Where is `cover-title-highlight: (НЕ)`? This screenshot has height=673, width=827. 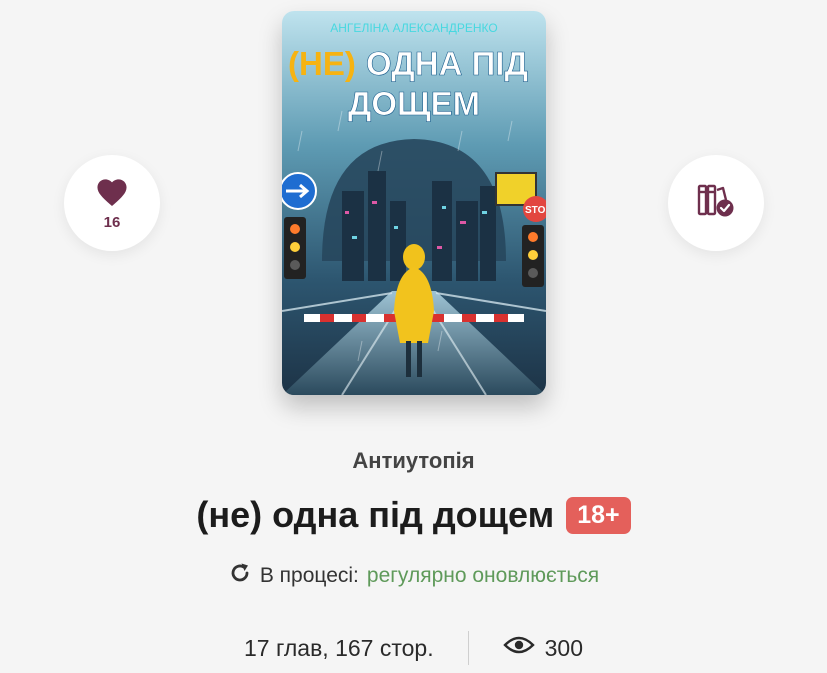
cover-title-highlight: (НЕ) is located at coordinates (322, 63).